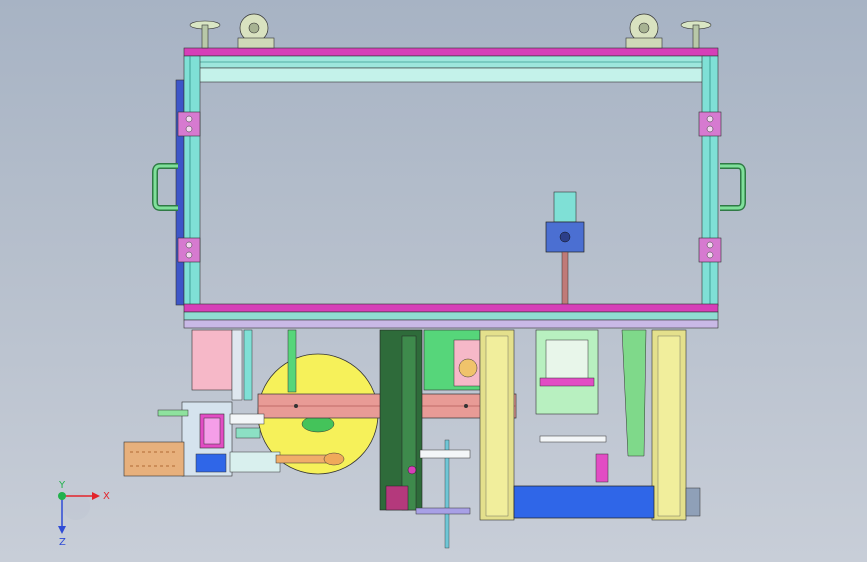  Describe the element at coordinates (62, 485) in the screenshot. I see `axis-y-label: Y` at that location.